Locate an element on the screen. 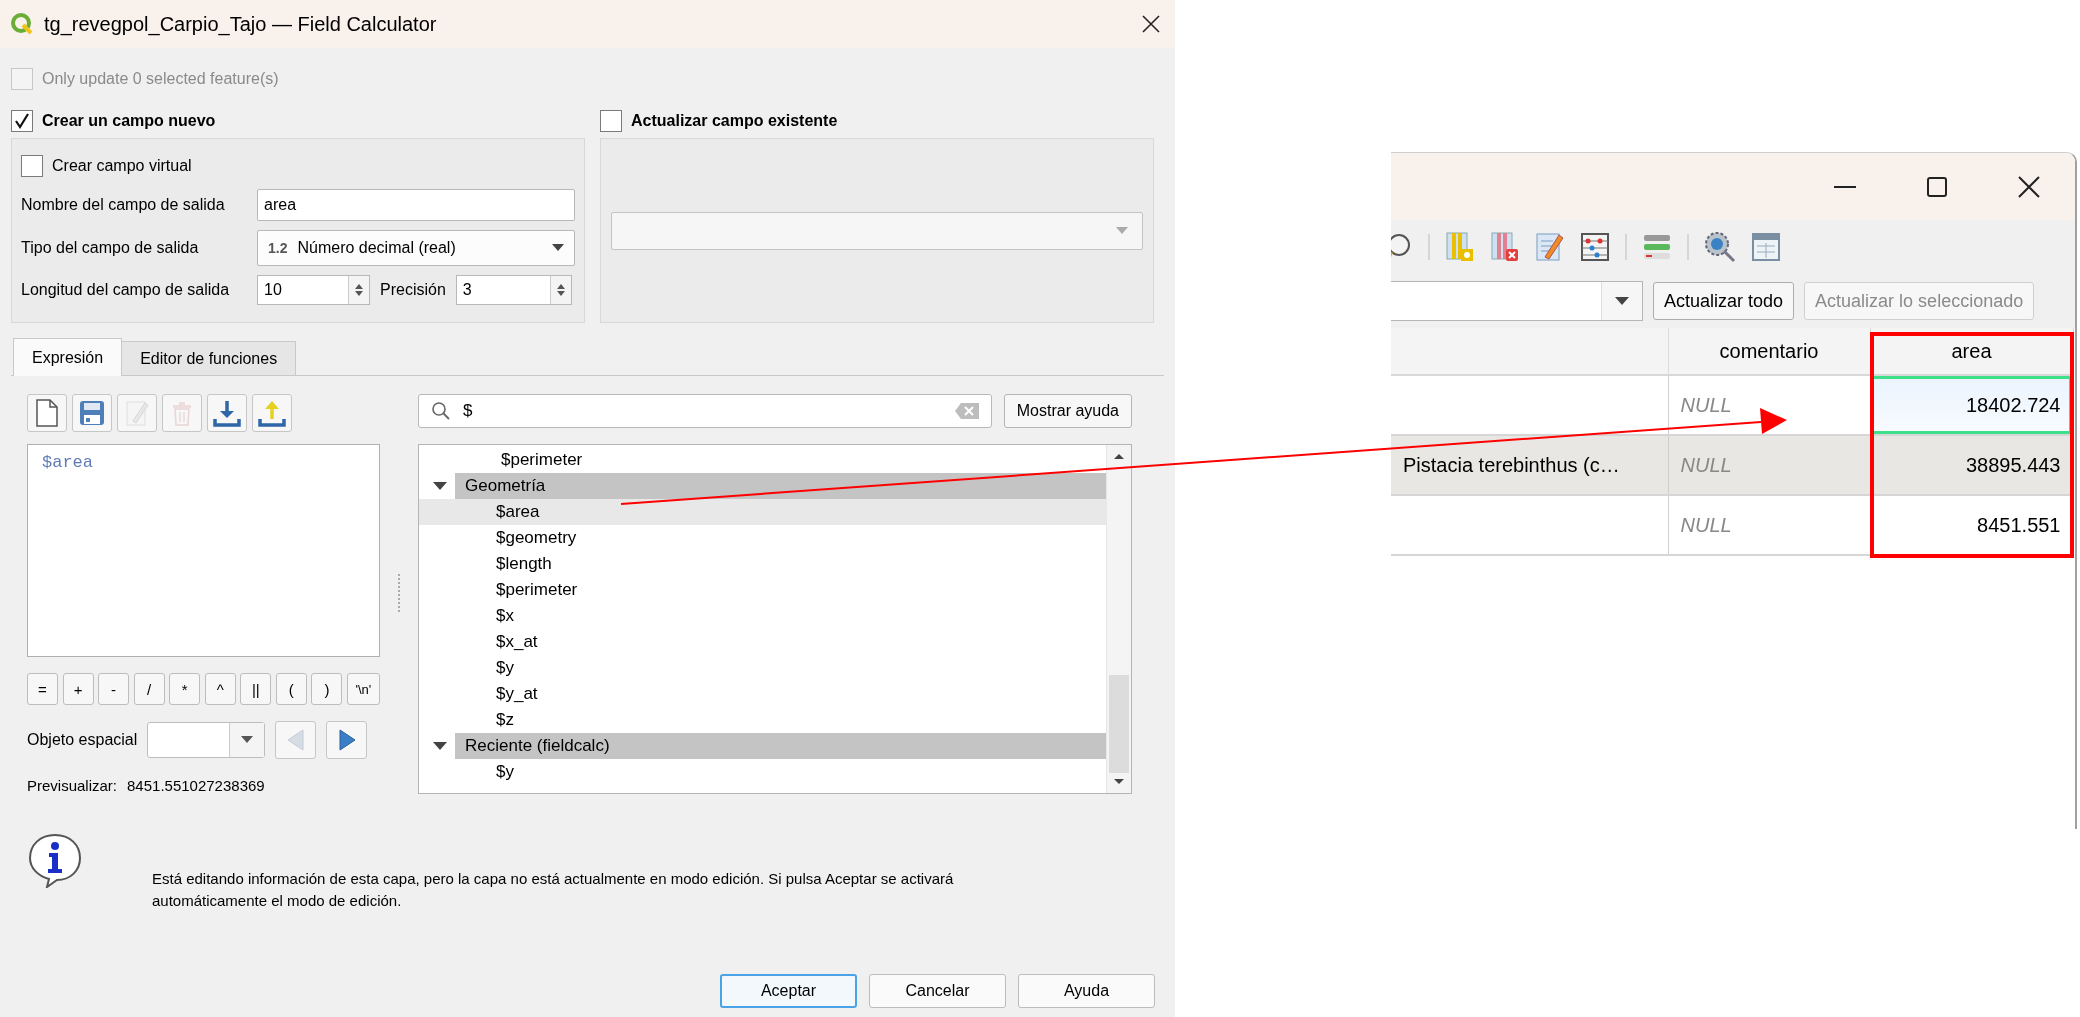  magnifier-gear-icon is located at coordinates (1720, 247).